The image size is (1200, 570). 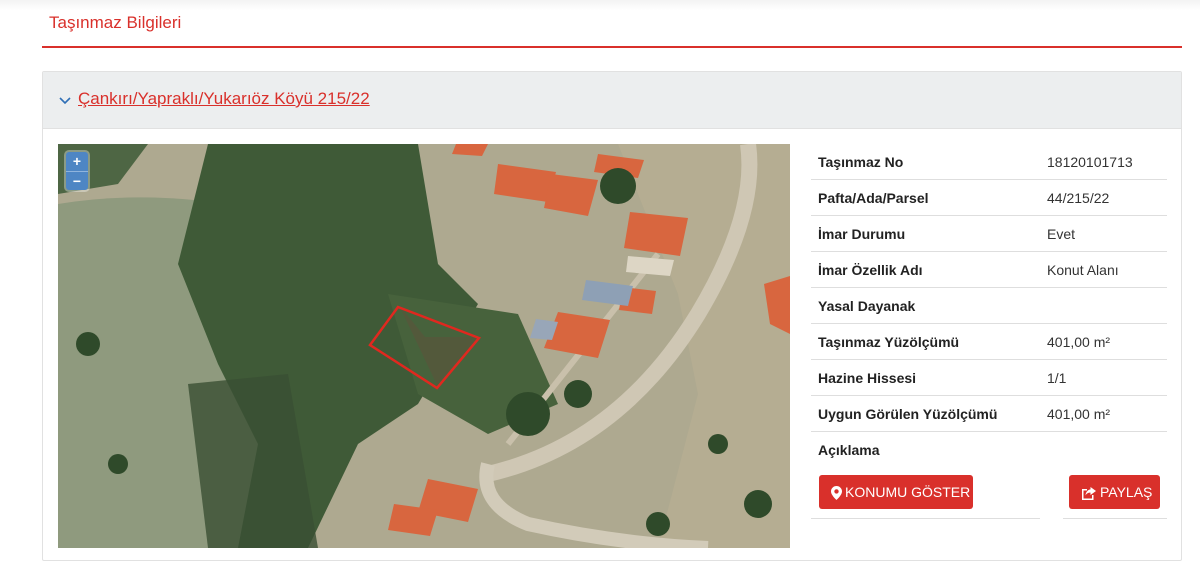 I want to click on row-label: Hazine Hissesi, so click(x=867, y=378).